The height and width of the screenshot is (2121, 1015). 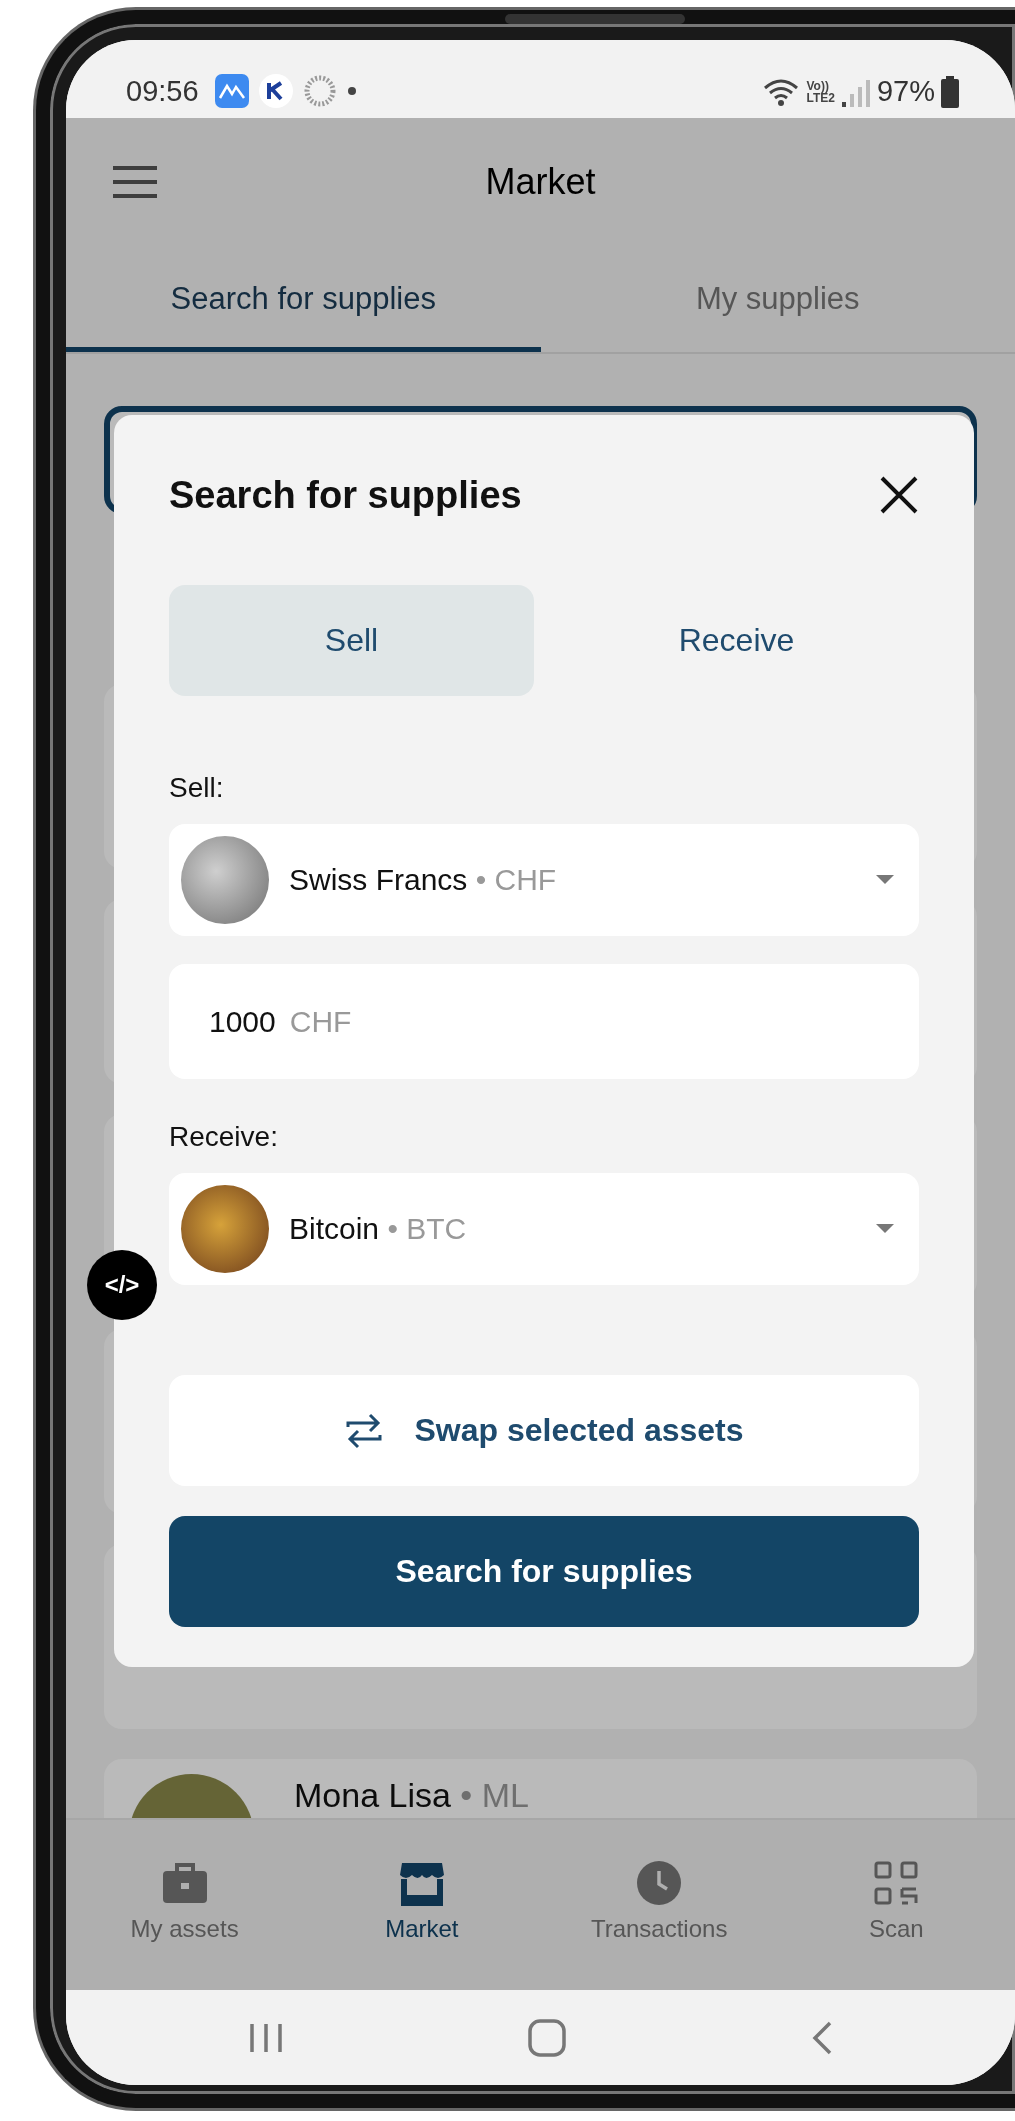 What do you see at coordinates (540, 1788) in the screenshot?
I see `asset-card: Mona Lisa • ML` at bounding box center [540, 1788].